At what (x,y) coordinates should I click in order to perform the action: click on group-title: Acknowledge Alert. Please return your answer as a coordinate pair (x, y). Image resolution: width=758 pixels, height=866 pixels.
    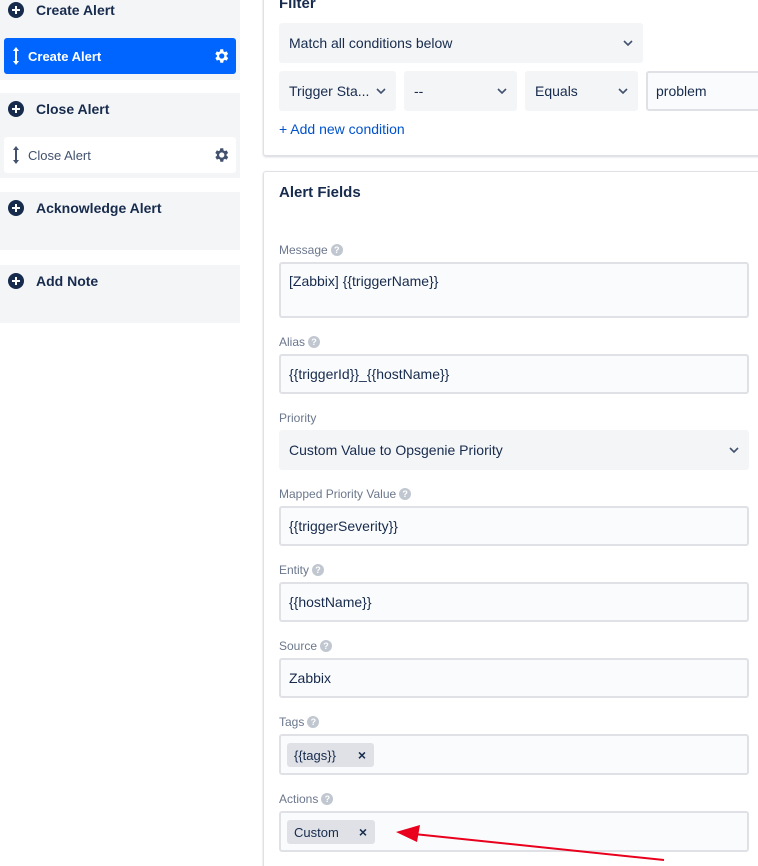
    Looking at the image, I should click on (99, 208).